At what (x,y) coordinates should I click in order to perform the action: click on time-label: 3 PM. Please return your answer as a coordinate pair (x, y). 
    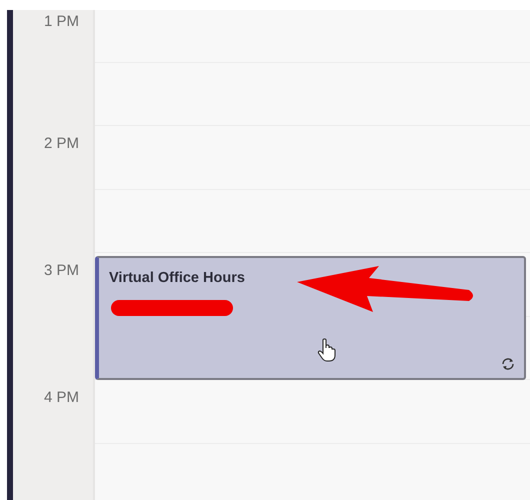
    Looking at the image, I should click on (61, 271).